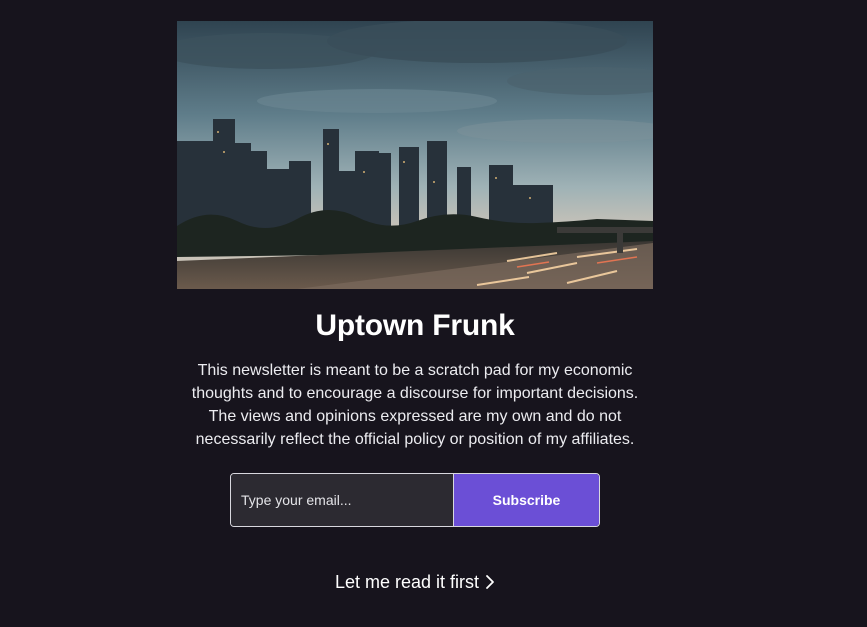 The image size is (867, 627). I want to click on email-input, so click(342, 500).